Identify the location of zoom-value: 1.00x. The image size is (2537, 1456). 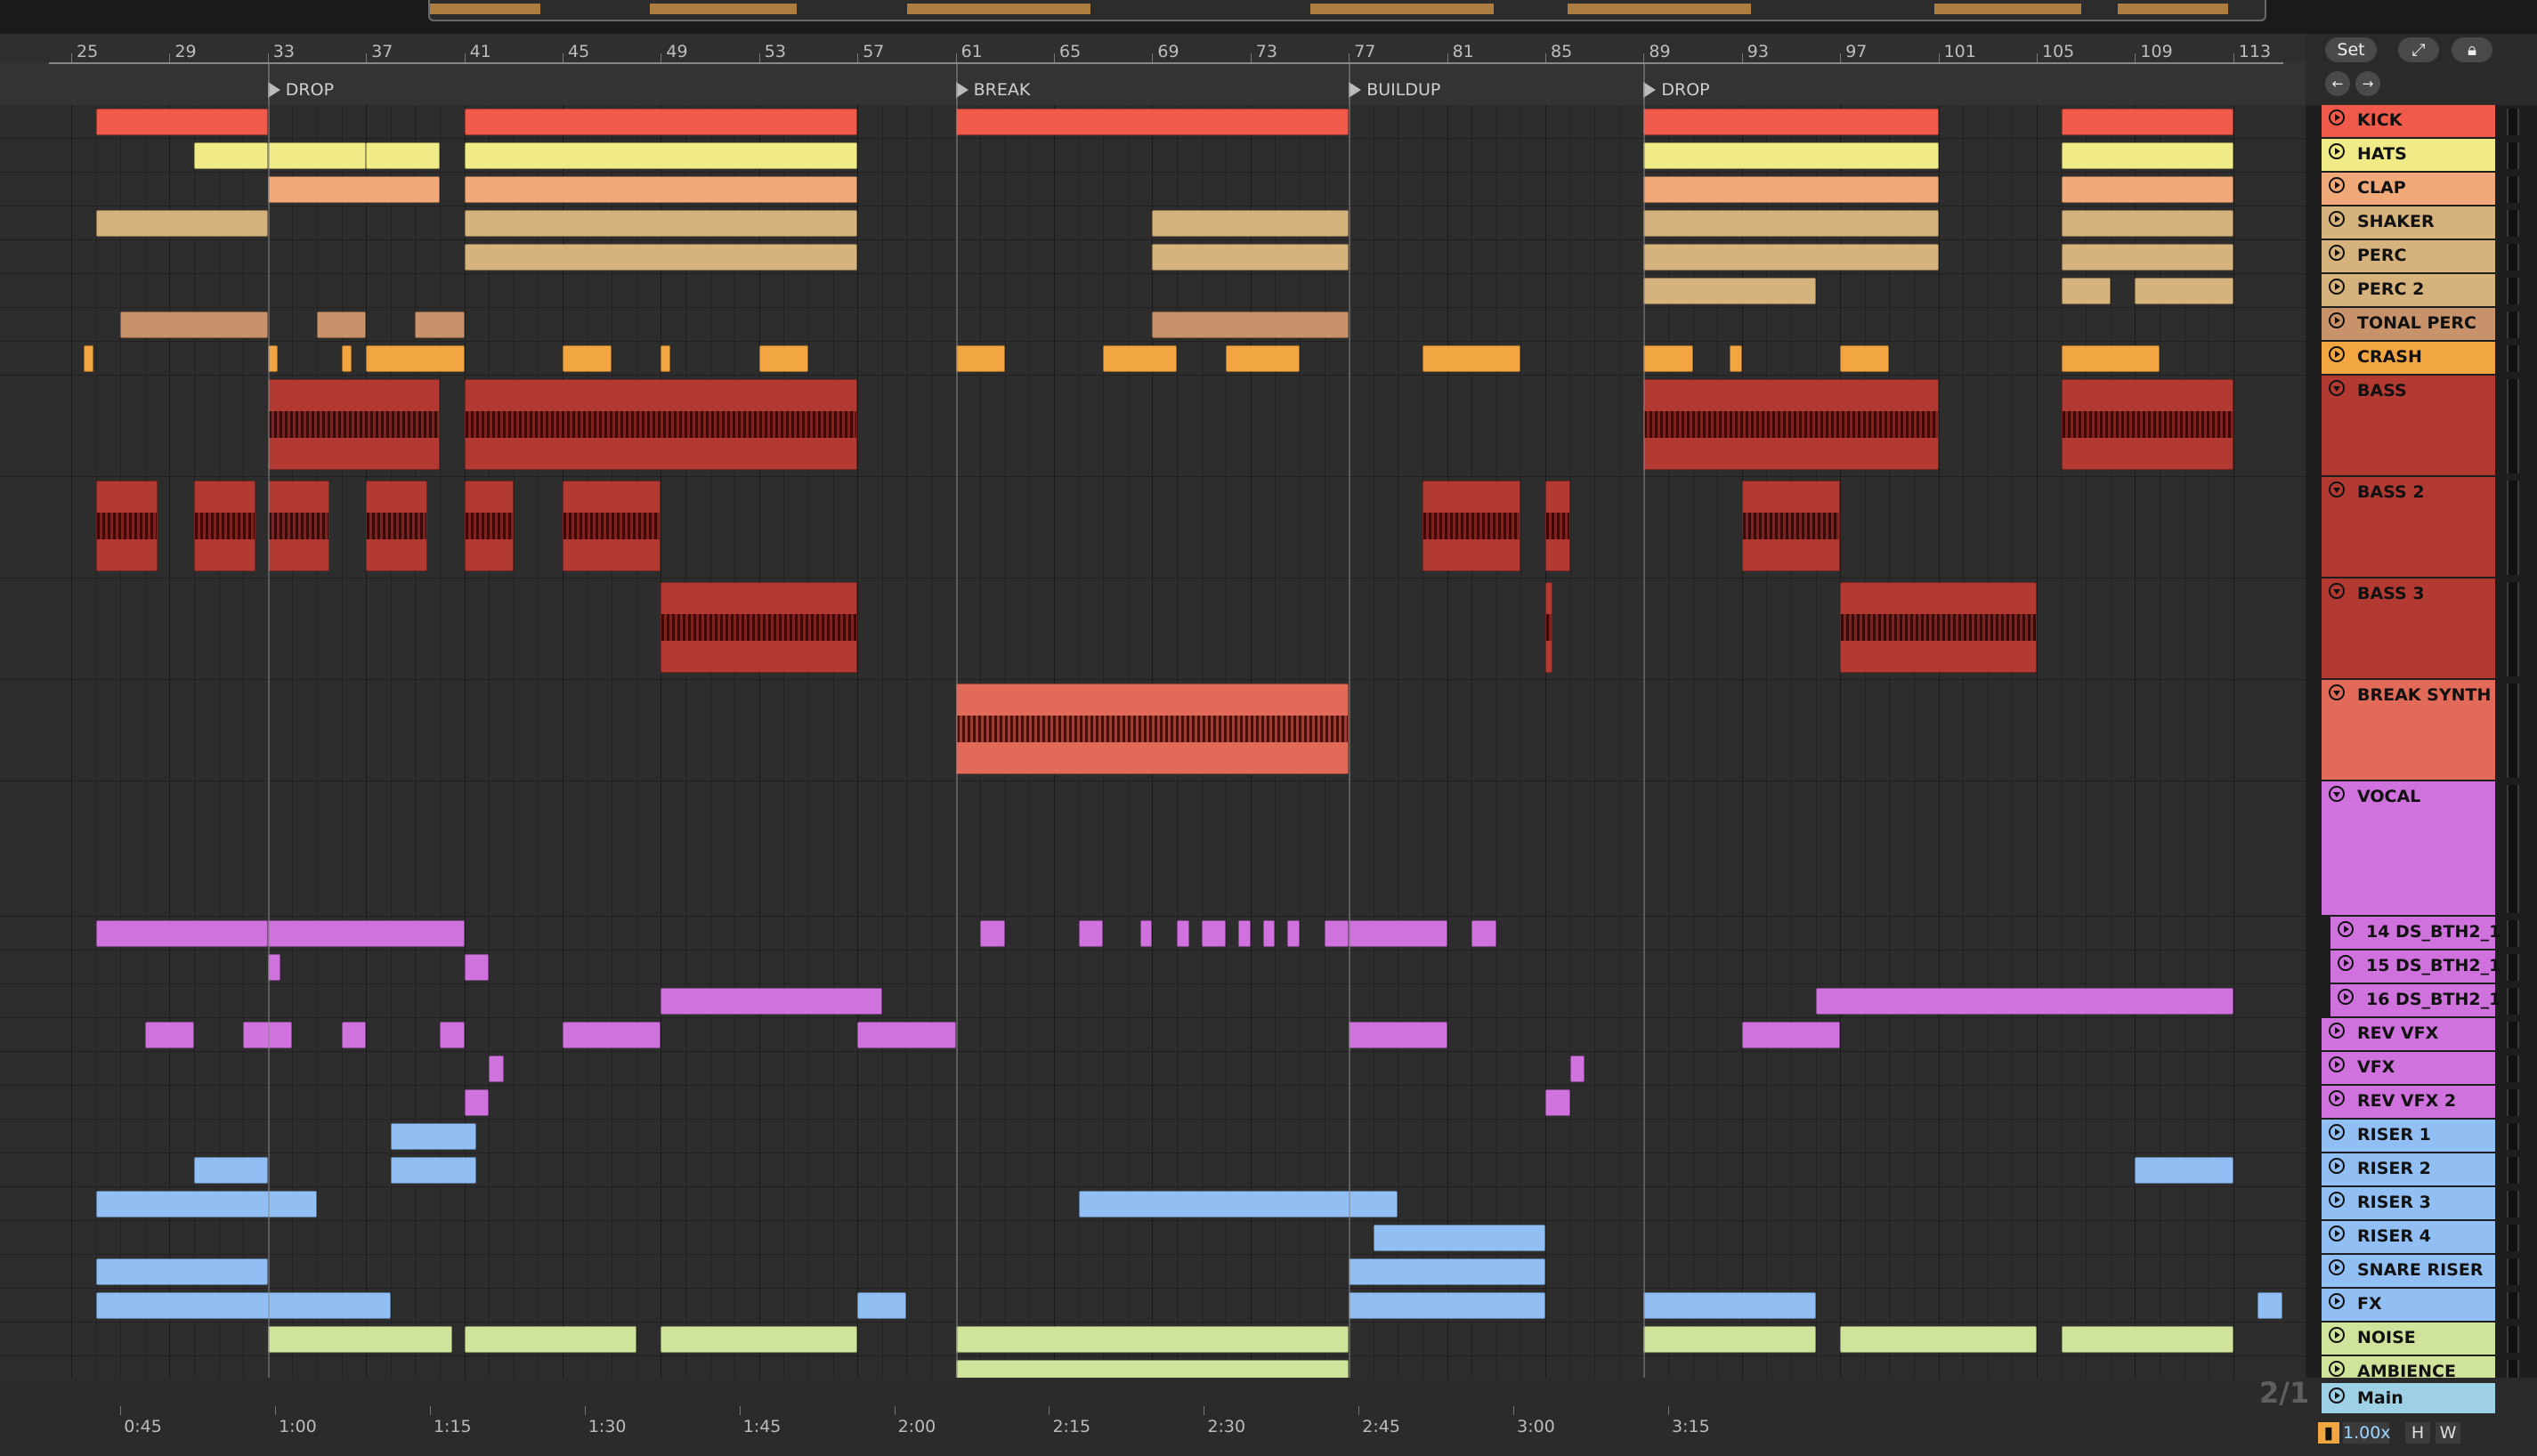
(2367, 1433).